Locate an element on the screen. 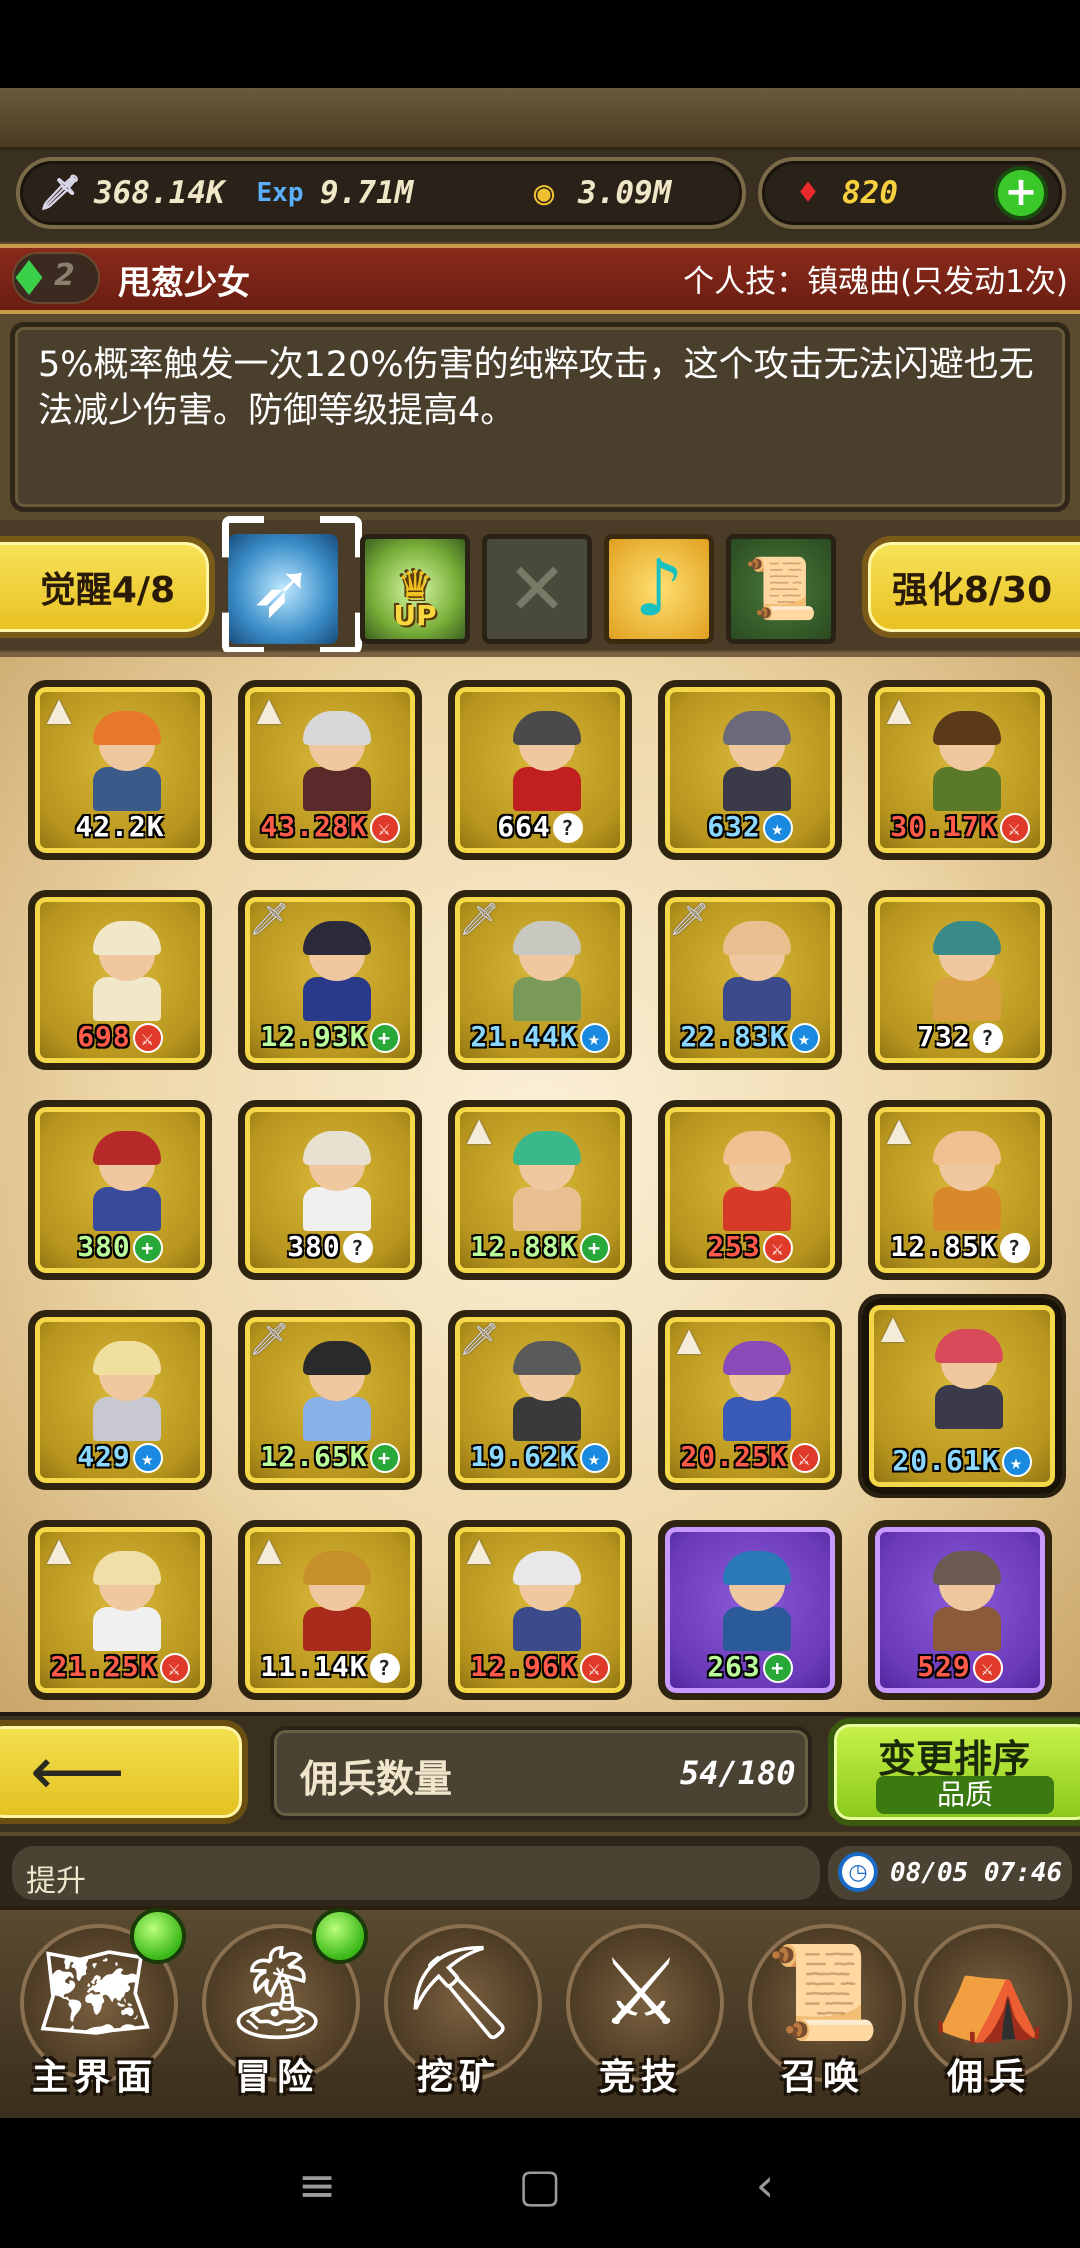 Image resolution: width=1080 pixels, height=2248 pixels. hero-card: ▲ 30.17K ⚔ is located at coordinates (960, 770).